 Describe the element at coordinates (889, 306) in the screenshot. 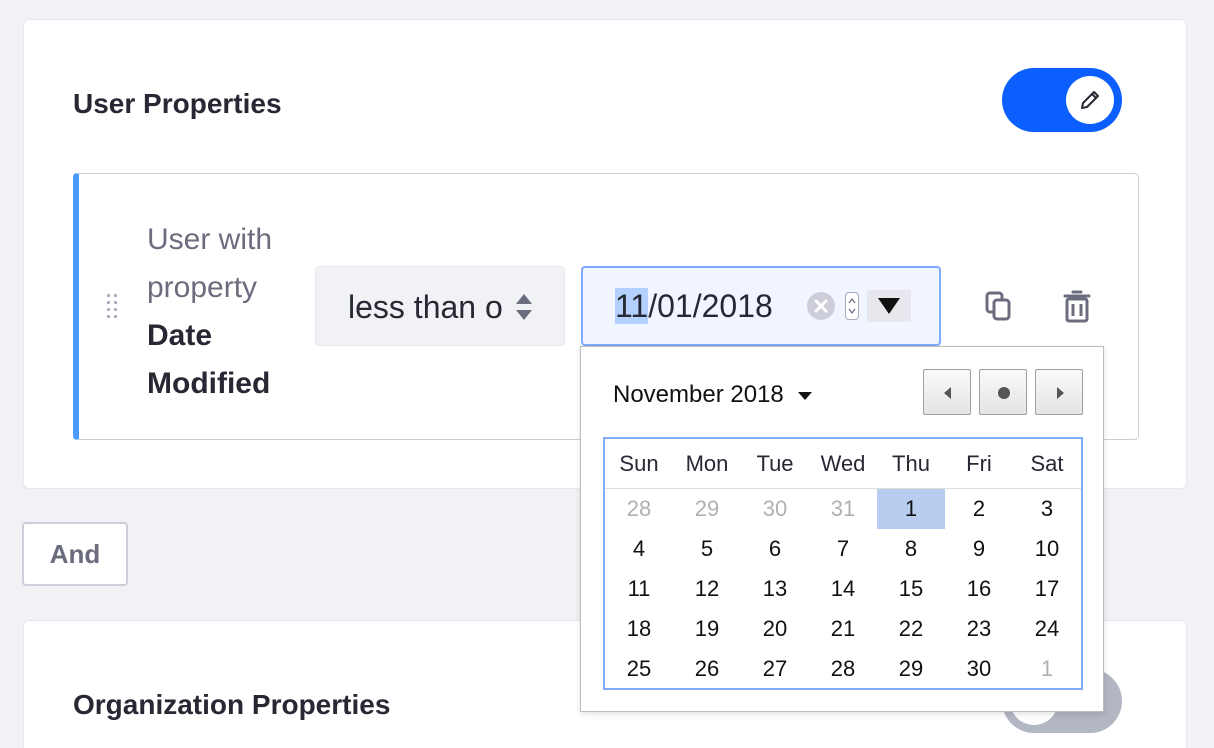

I see `dropdown-arrow-icon` at that location.